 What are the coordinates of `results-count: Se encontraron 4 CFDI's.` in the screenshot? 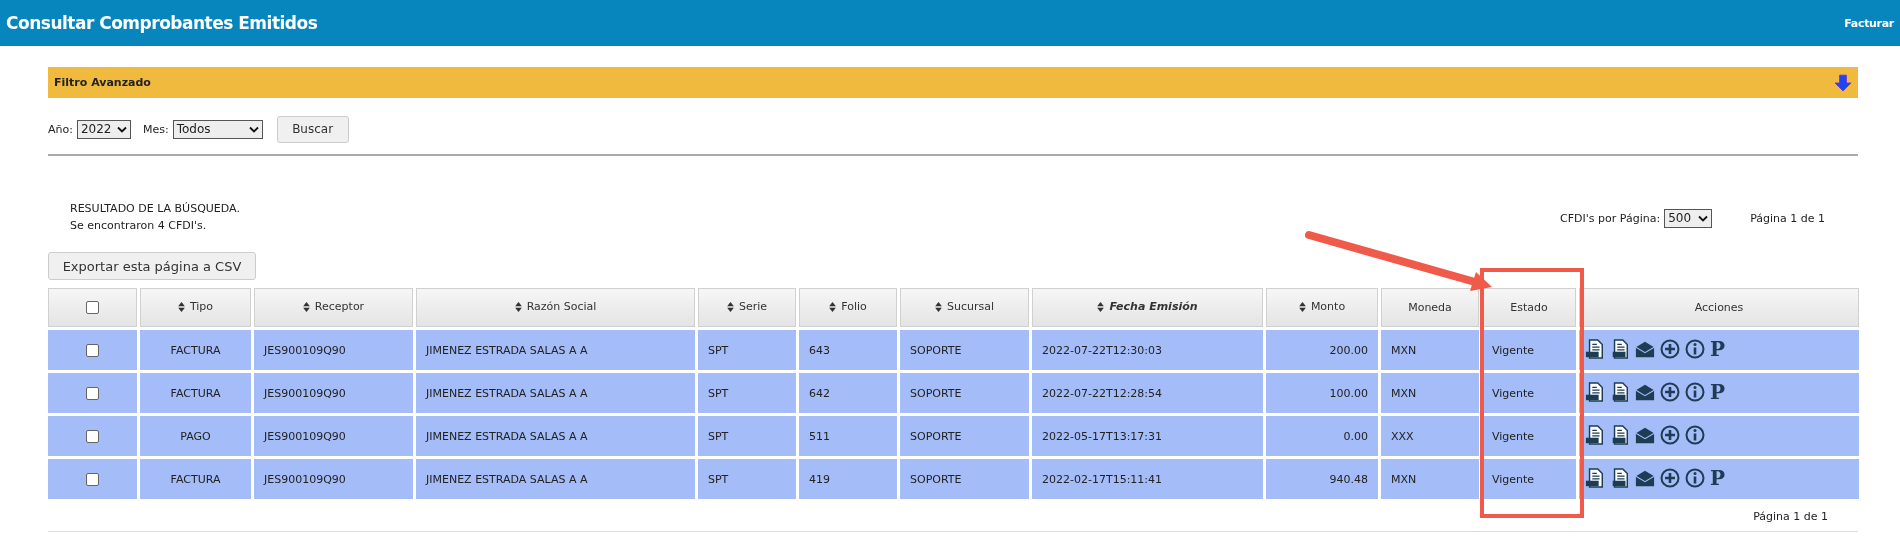 It's located at (139, 226).